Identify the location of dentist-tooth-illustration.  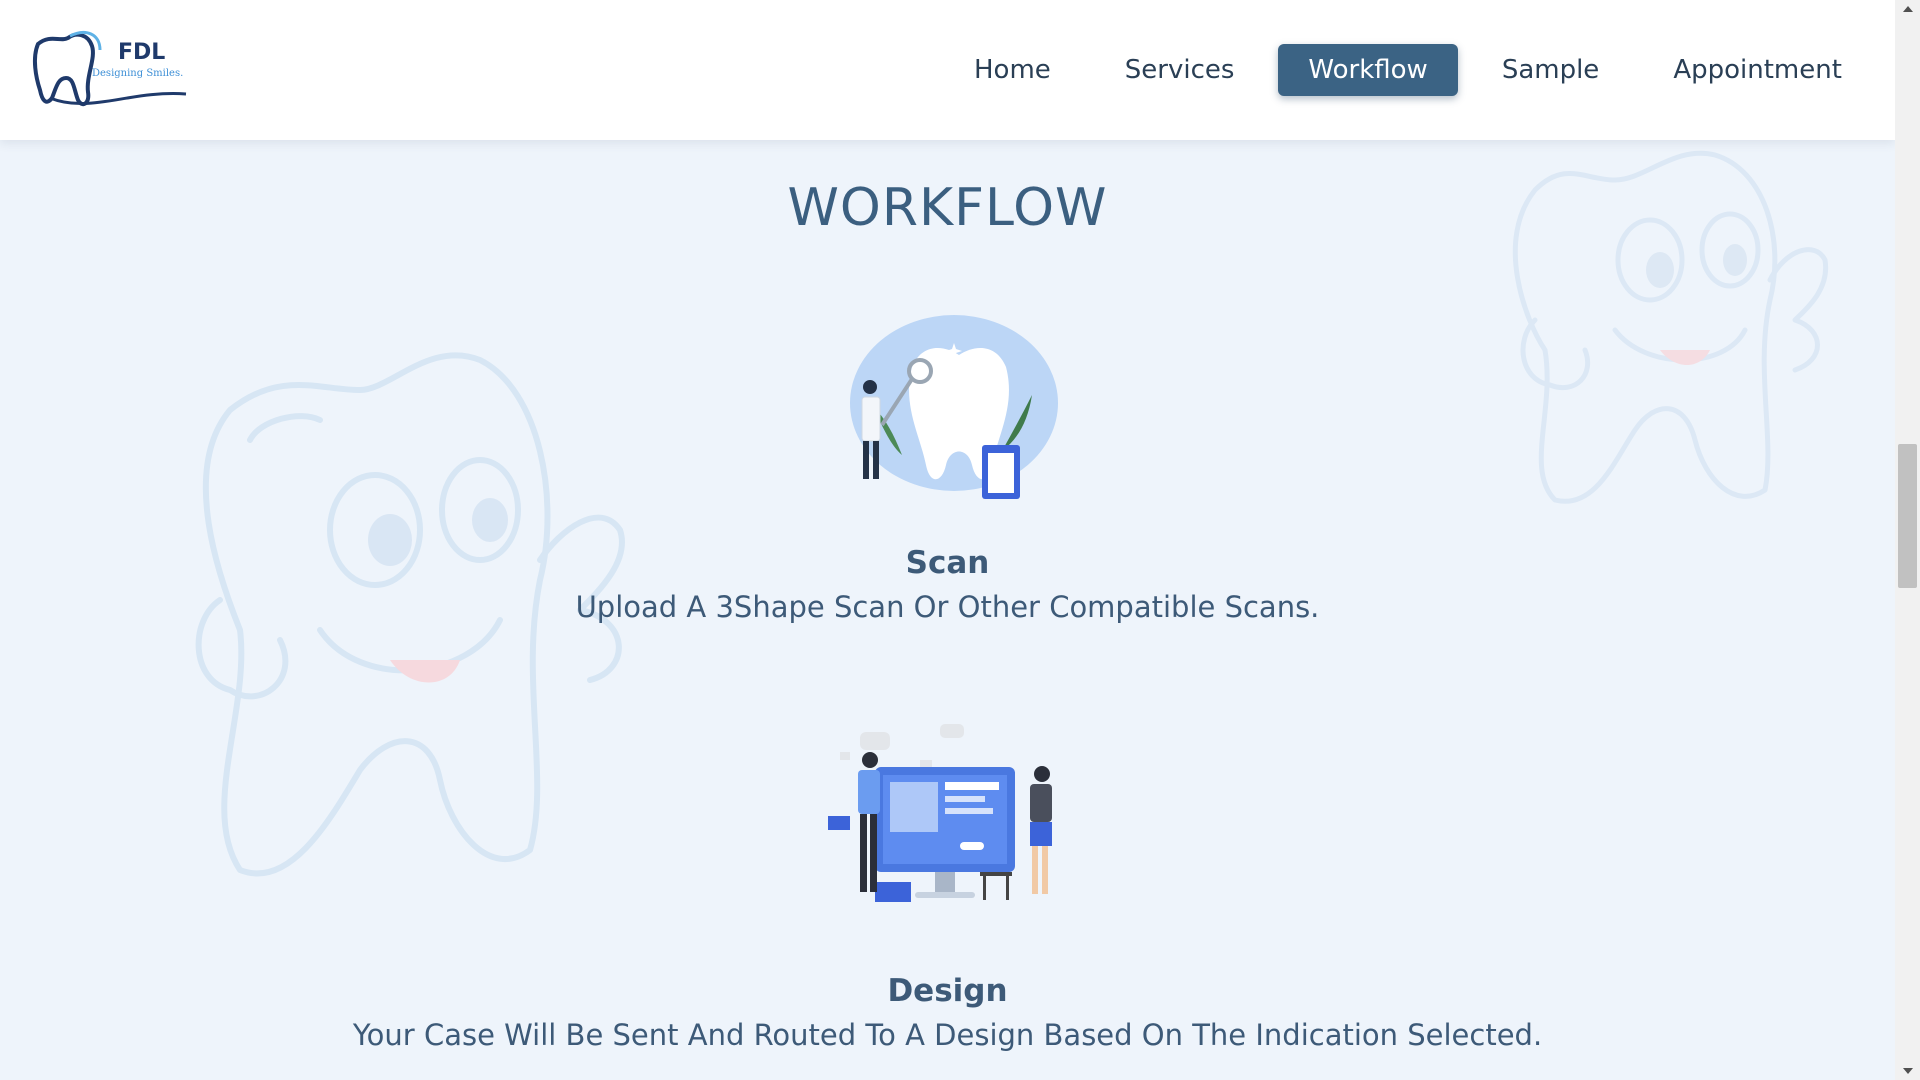
(954, 407).